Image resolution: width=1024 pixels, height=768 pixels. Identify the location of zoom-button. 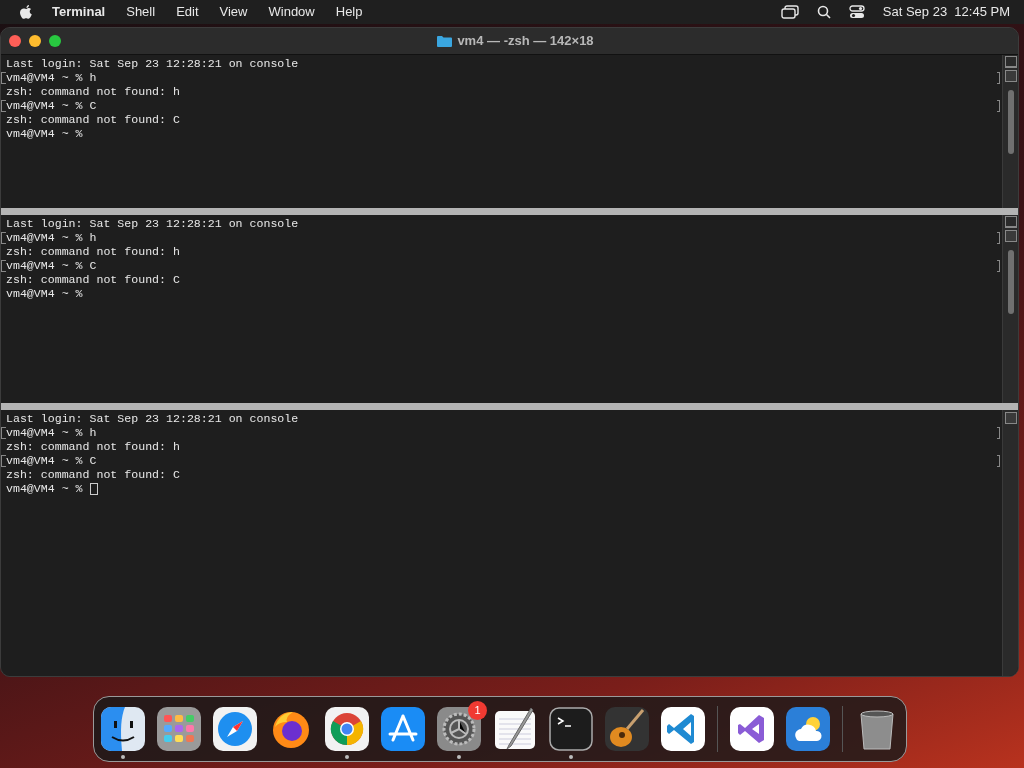
(55, 41).